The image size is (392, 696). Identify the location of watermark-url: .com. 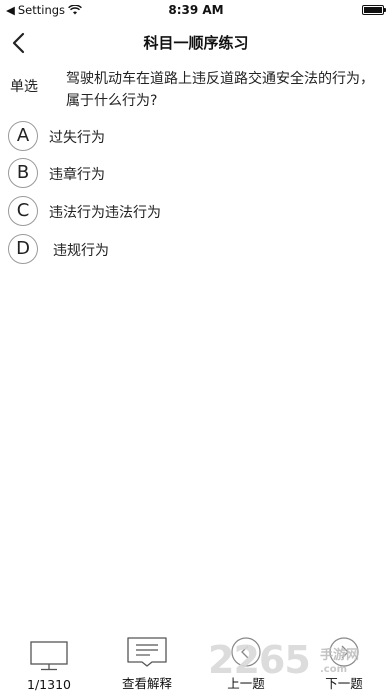
(334, 669).